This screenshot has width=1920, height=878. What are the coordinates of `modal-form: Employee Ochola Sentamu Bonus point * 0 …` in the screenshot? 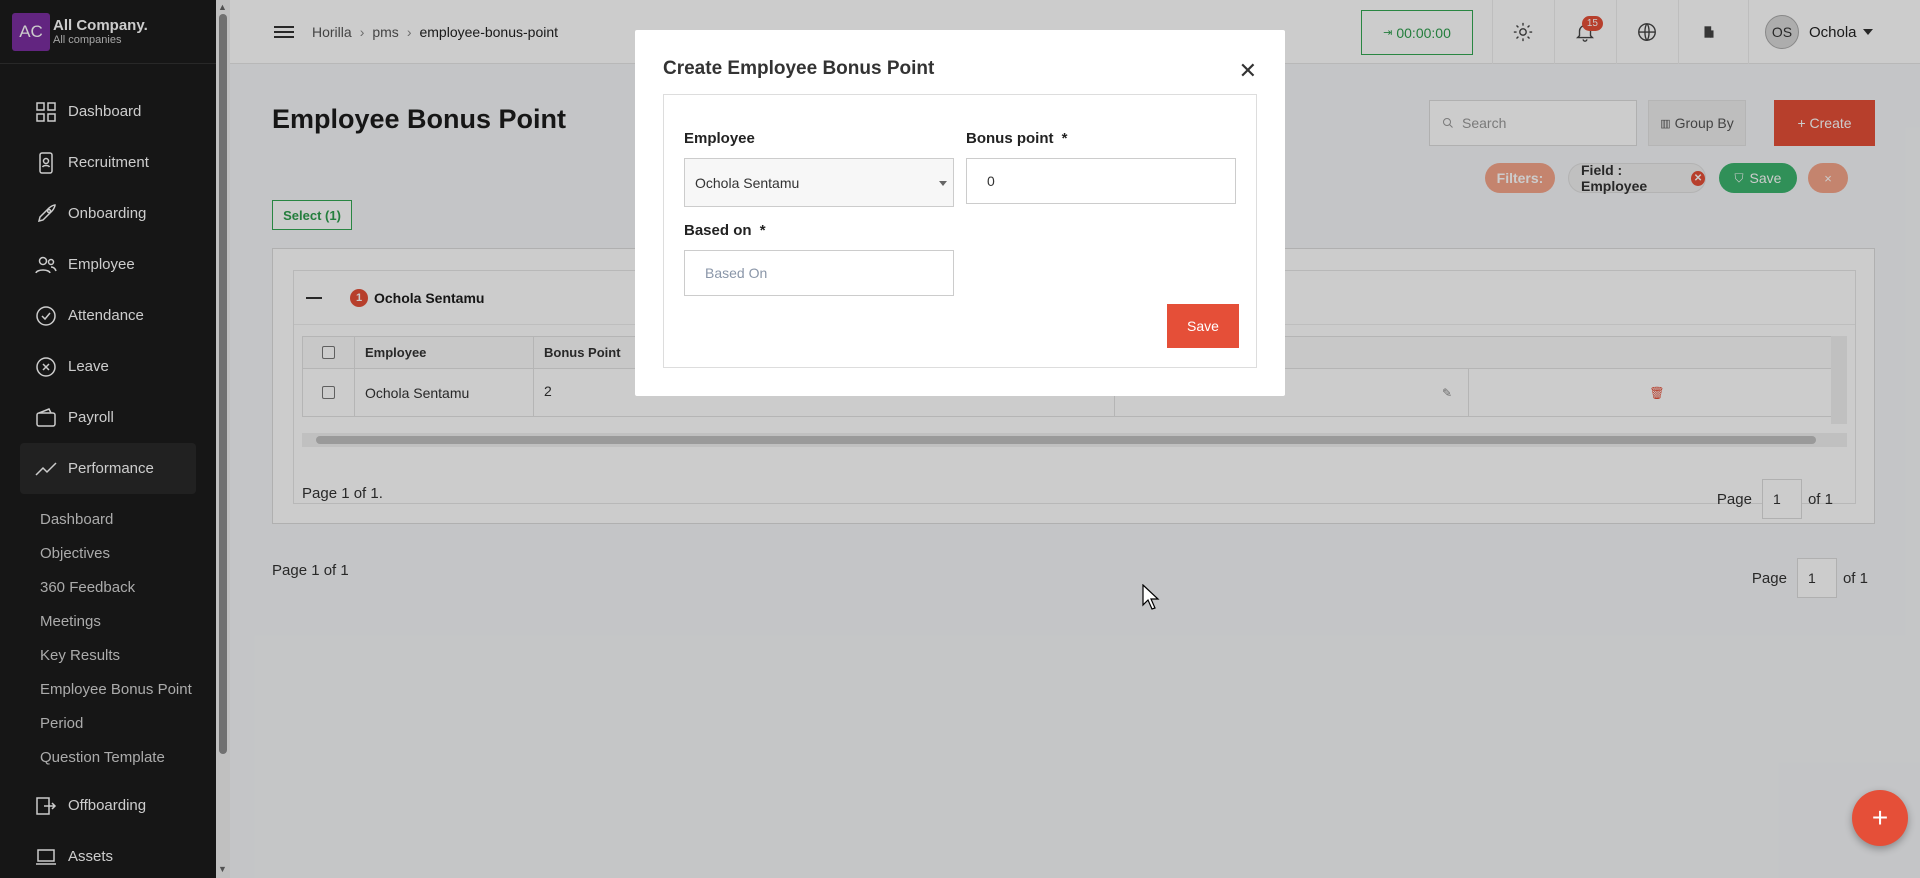 It's located at (960, 231).